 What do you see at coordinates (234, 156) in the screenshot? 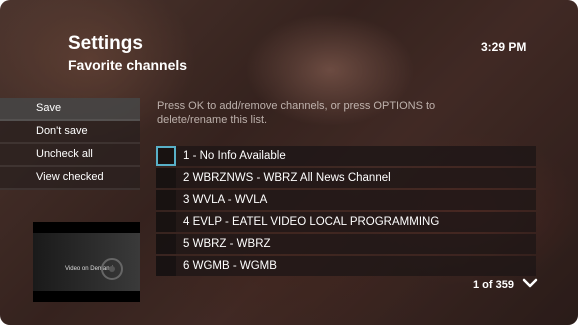
I see `channel-label: 1 - No Info Available` at bounding box center [234, 156].